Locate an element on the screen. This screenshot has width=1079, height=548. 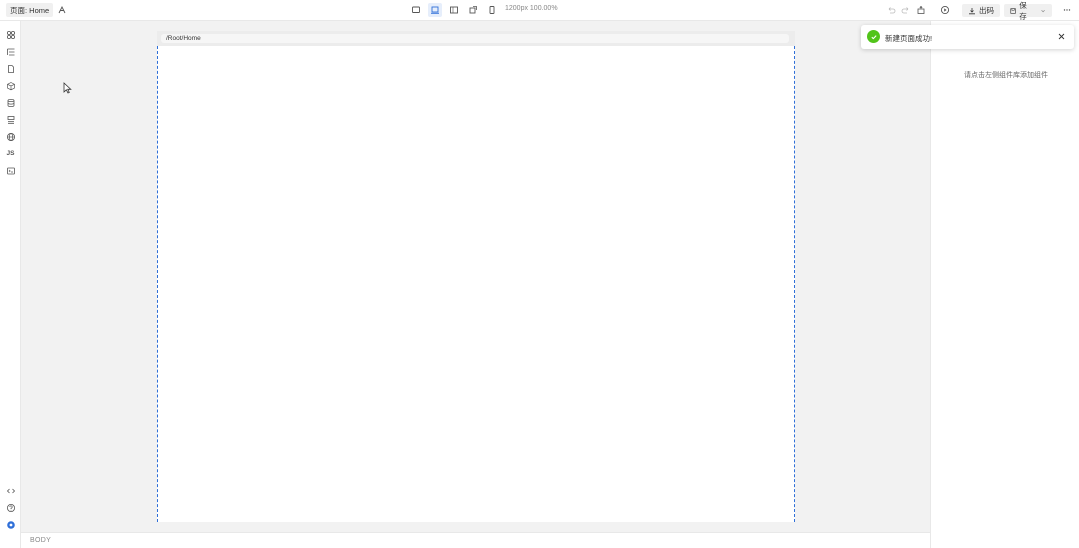
block-cube-icon is located at coordinates (10, 85).